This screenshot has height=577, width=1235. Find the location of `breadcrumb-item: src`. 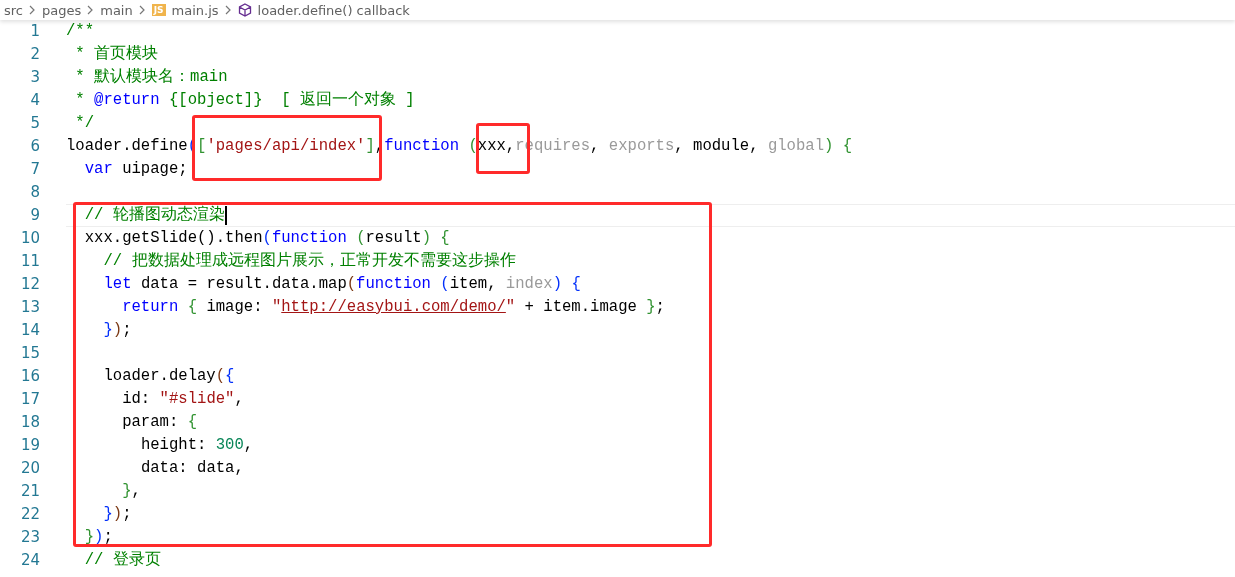

breadcrumb-item: src is located at coordinates (13, 10).